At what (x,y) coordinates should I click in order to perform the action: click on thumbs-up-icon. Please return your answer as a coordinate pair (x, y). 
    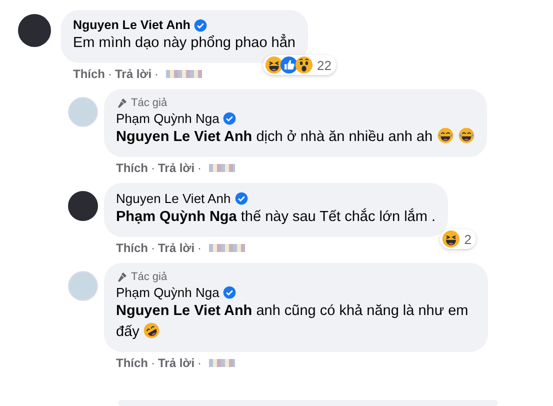
    Looking at the image, I should click on (289, 65).